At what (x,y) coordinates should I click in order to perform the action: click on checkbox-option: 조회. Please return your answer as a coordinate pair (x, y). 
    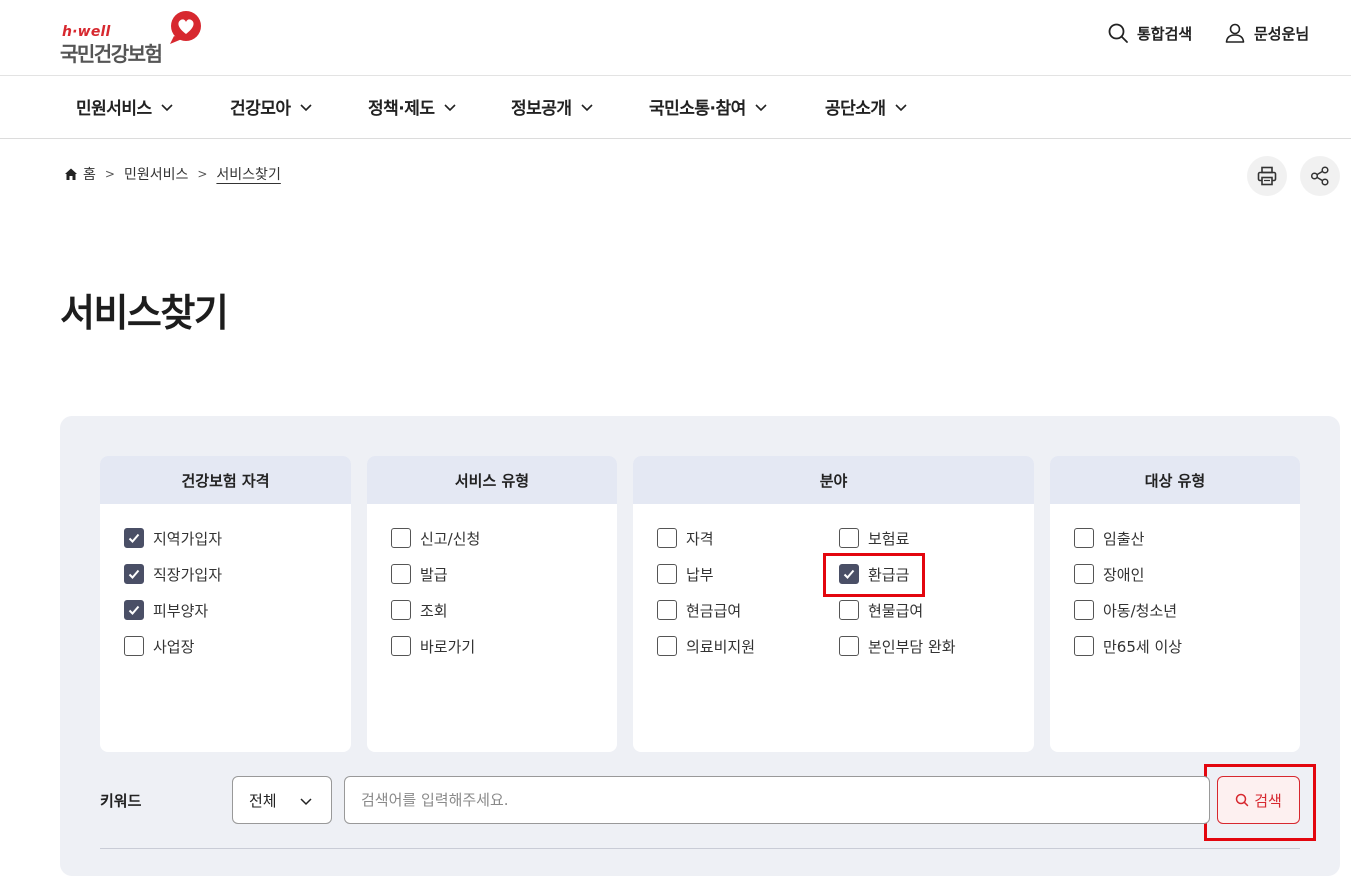
    Looking at the image, I should click on (419, 610).